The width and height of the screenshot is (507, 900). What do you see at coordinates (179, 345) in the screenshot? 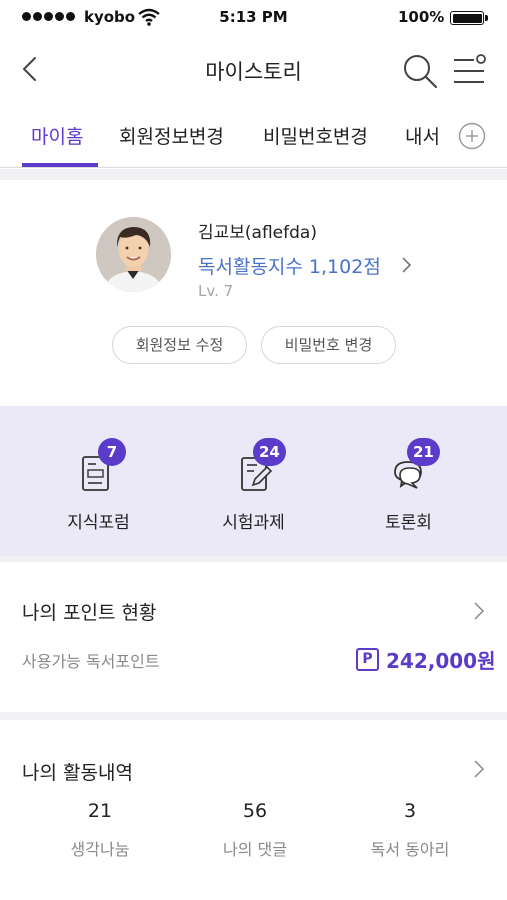
I see `edit-member-info-button: 회원정보 수정` at bounding box center [179, 345].